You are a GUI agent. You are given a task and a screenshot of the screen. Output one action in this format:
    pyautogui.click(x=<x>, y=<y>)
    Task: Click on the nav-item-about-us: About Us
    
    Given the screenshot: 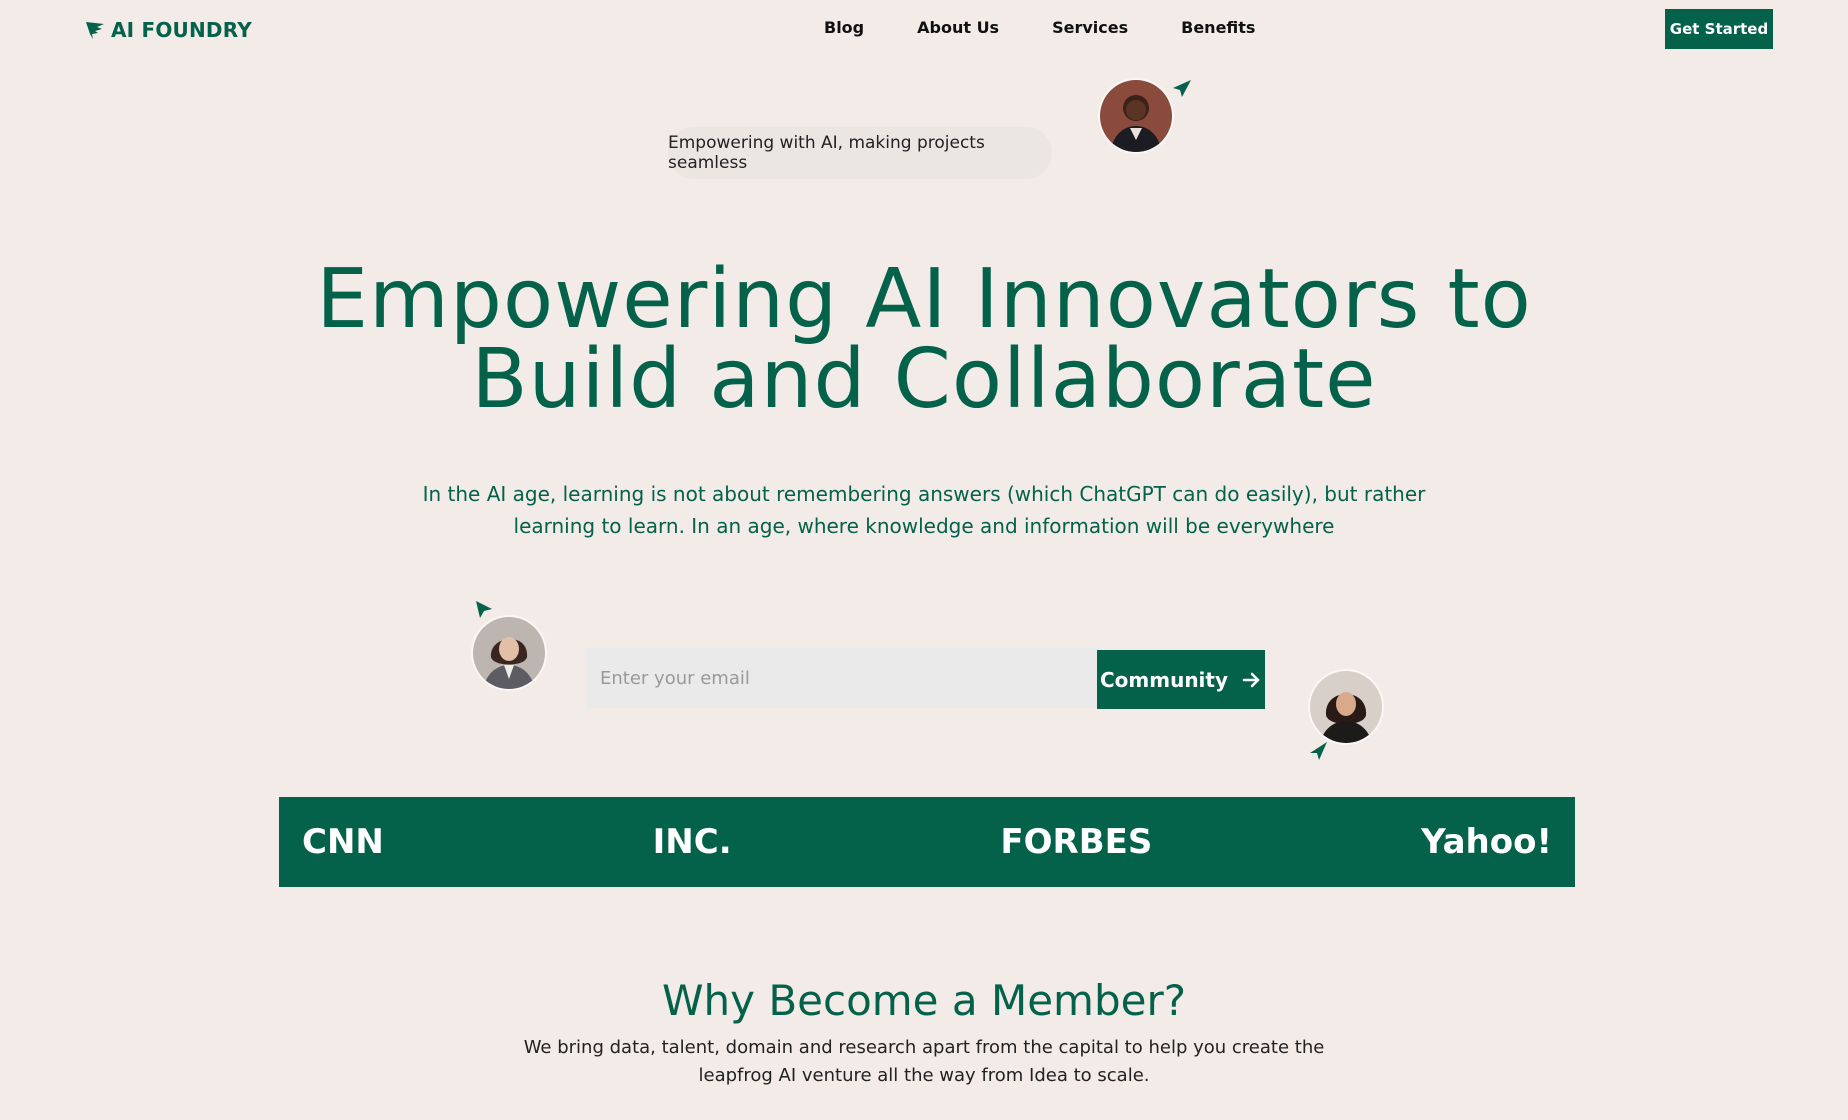 What is the action you would take?
    pyautogui.click(x=958, y=27)
    